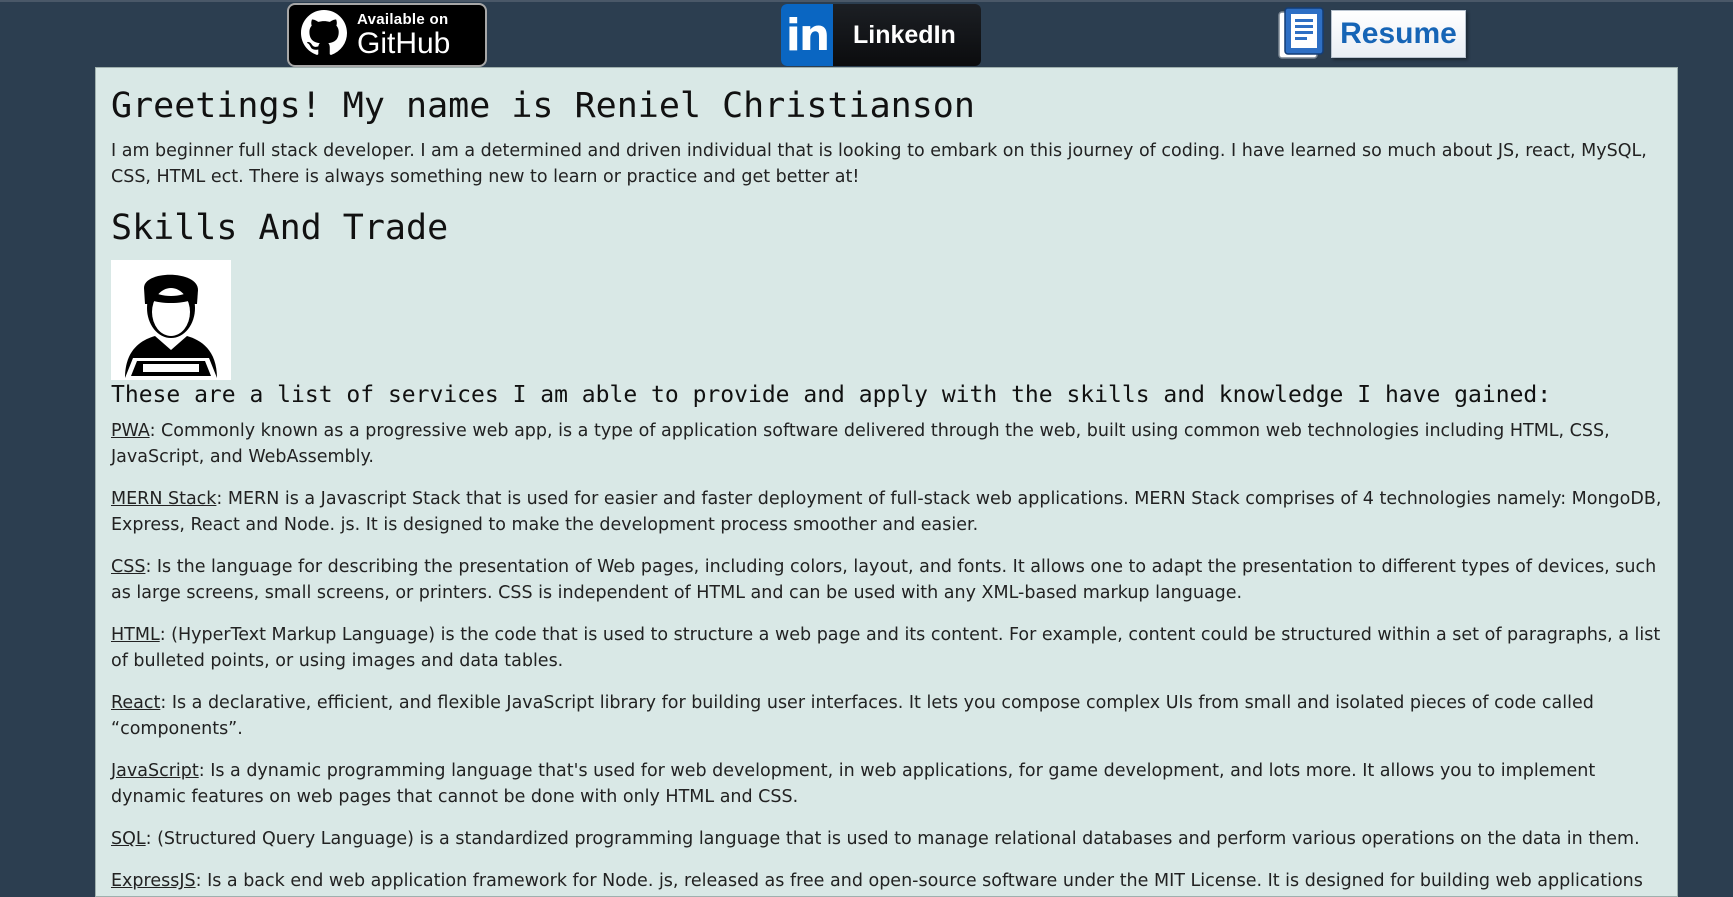  I want to click on skills-heading: Skills And Trade, so click(280, 228).